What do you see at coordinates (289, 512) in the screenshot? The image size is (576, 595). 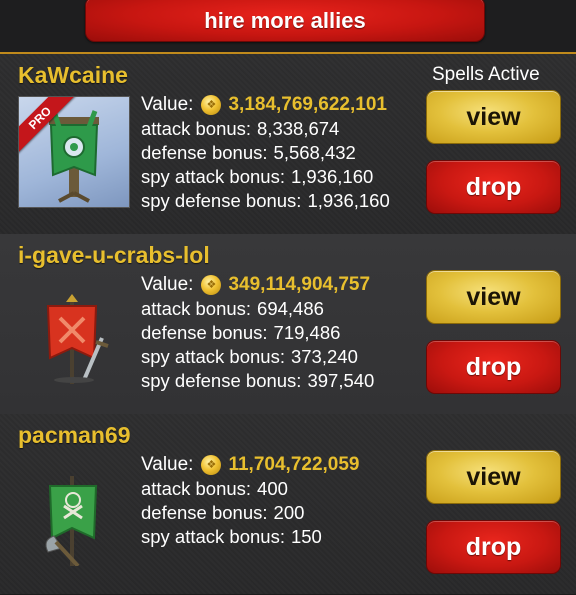 I see `defense-bonus-value: 200` at bounding box center [289, 512].